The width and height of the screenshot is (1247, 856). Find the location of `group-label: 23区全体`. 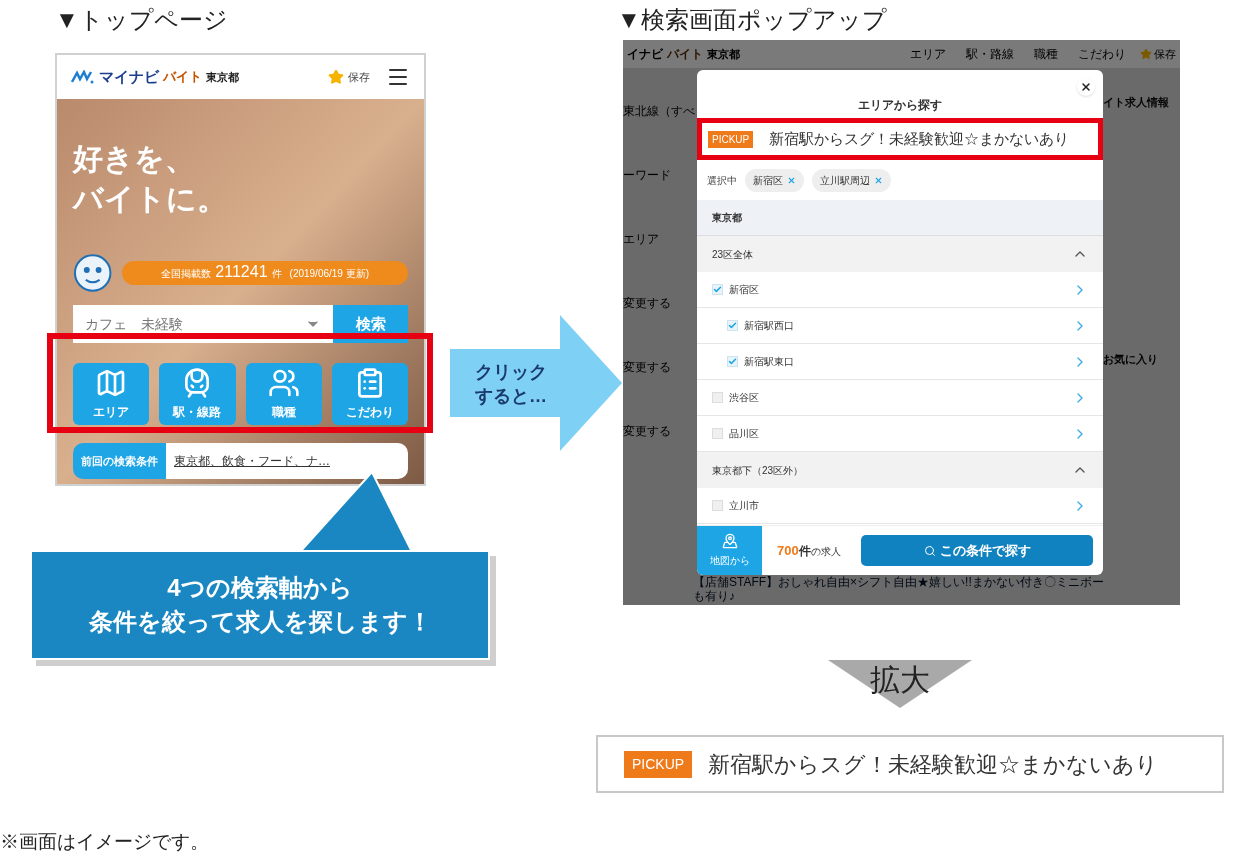

group-label: 23区全体 is located at coordinates (733, 254).